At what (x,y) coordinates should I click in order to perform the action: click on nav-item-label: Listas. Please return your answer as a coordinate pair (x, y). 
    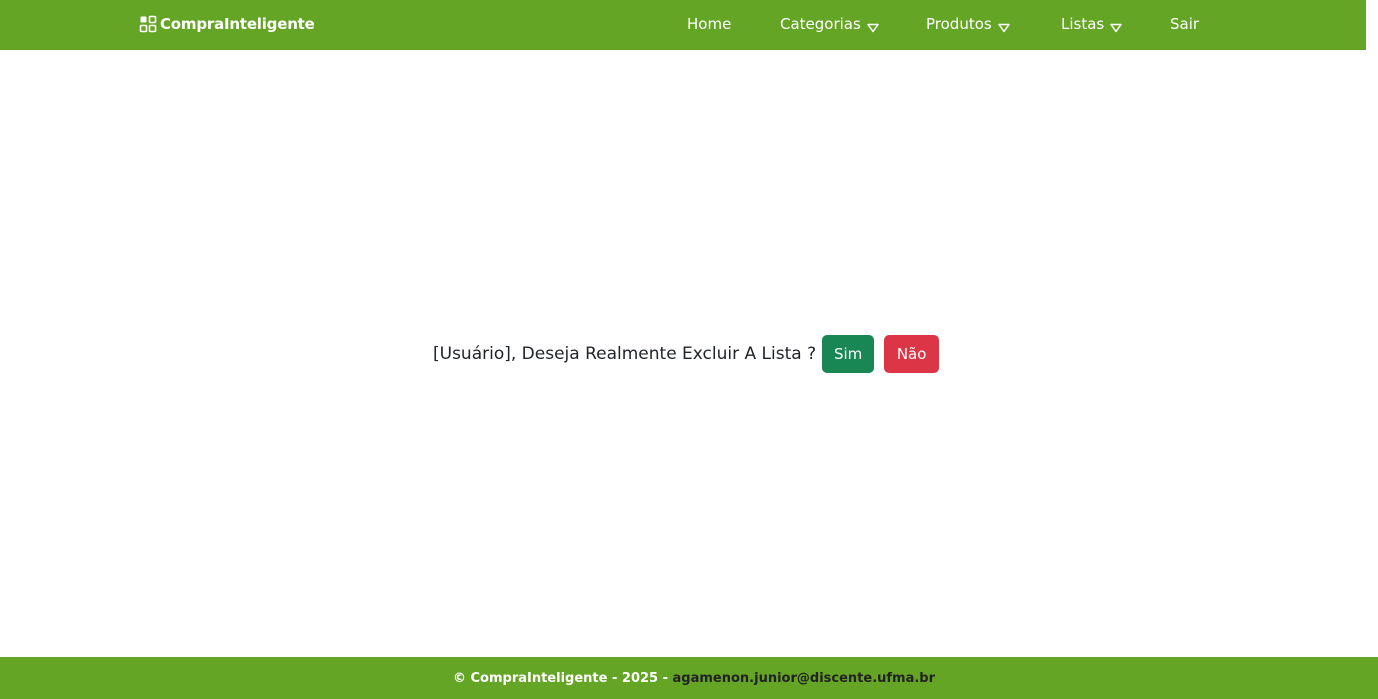
    Looking at the image, I should click on (1083, 24).